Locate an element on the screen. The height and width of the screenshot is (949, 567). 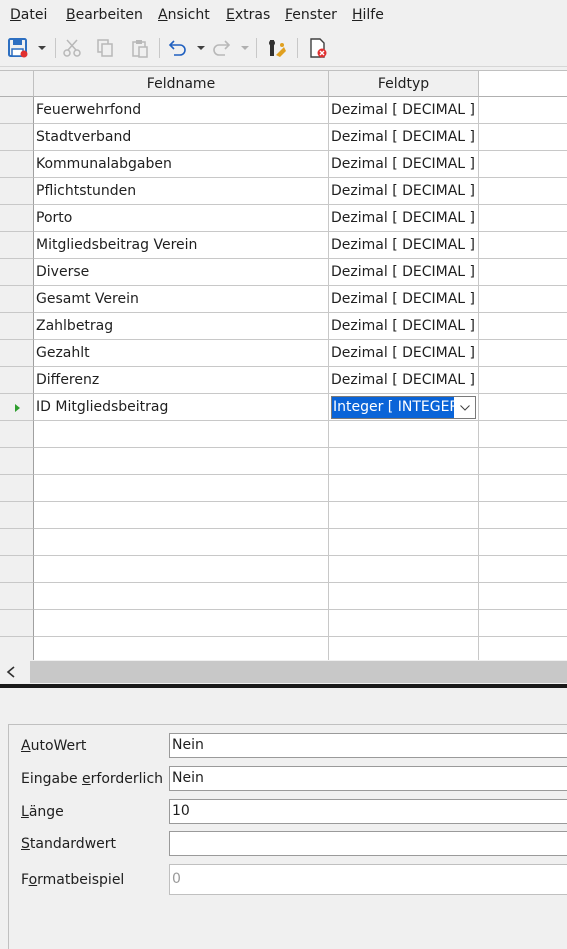
chevron-down-icon is located at coordinates (464, 407).